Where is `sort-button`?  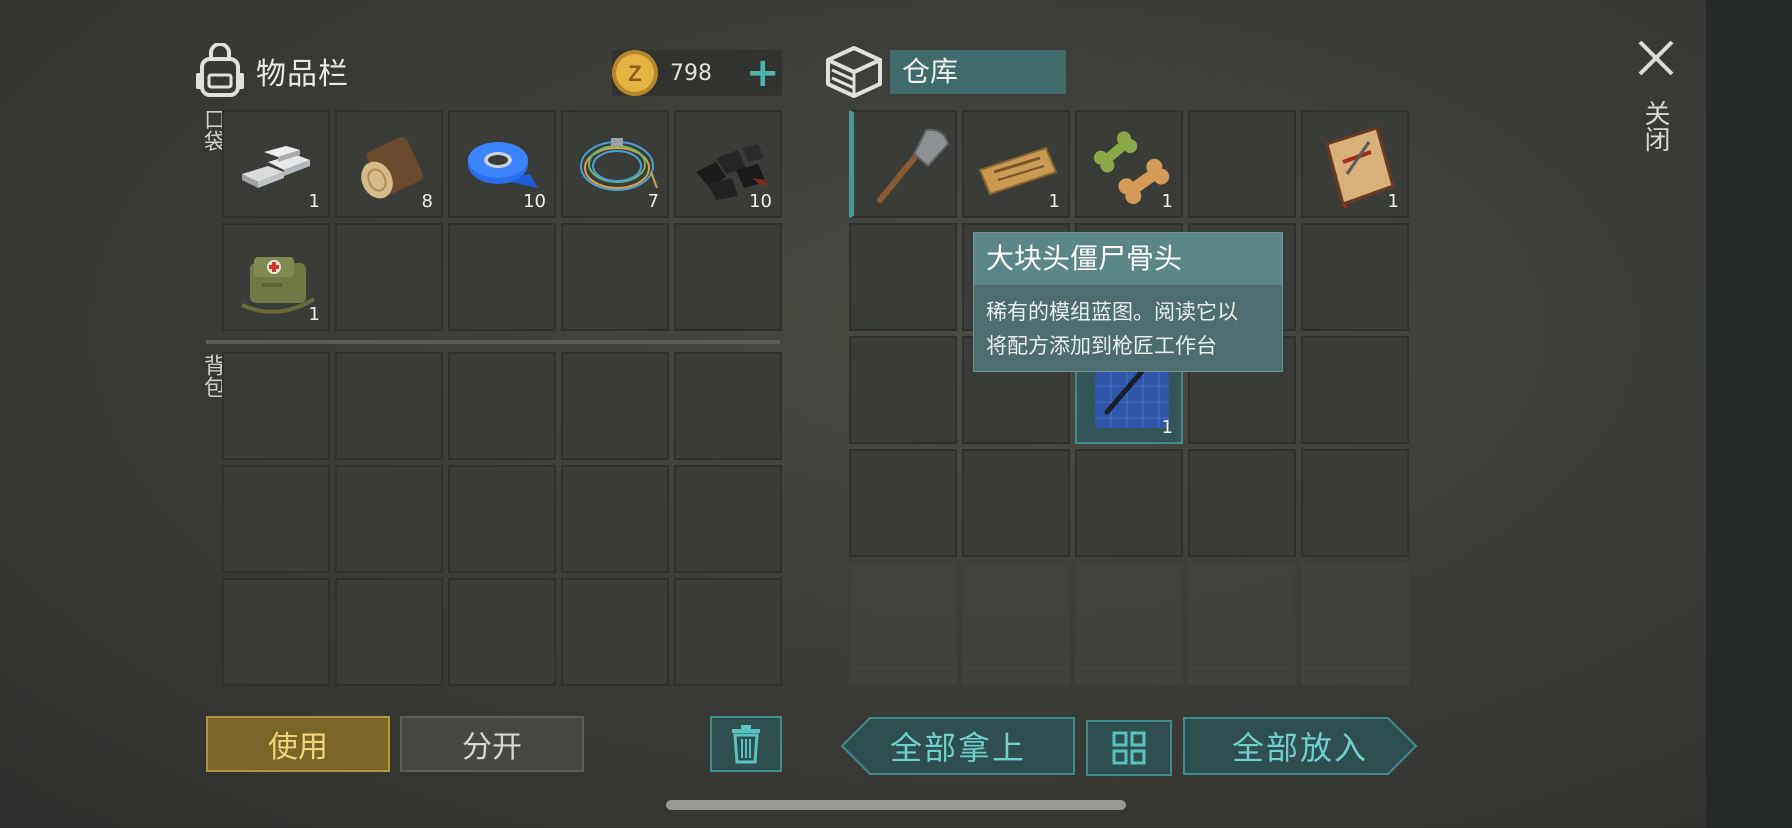
sort-button is located at coordinates (1129, 748).